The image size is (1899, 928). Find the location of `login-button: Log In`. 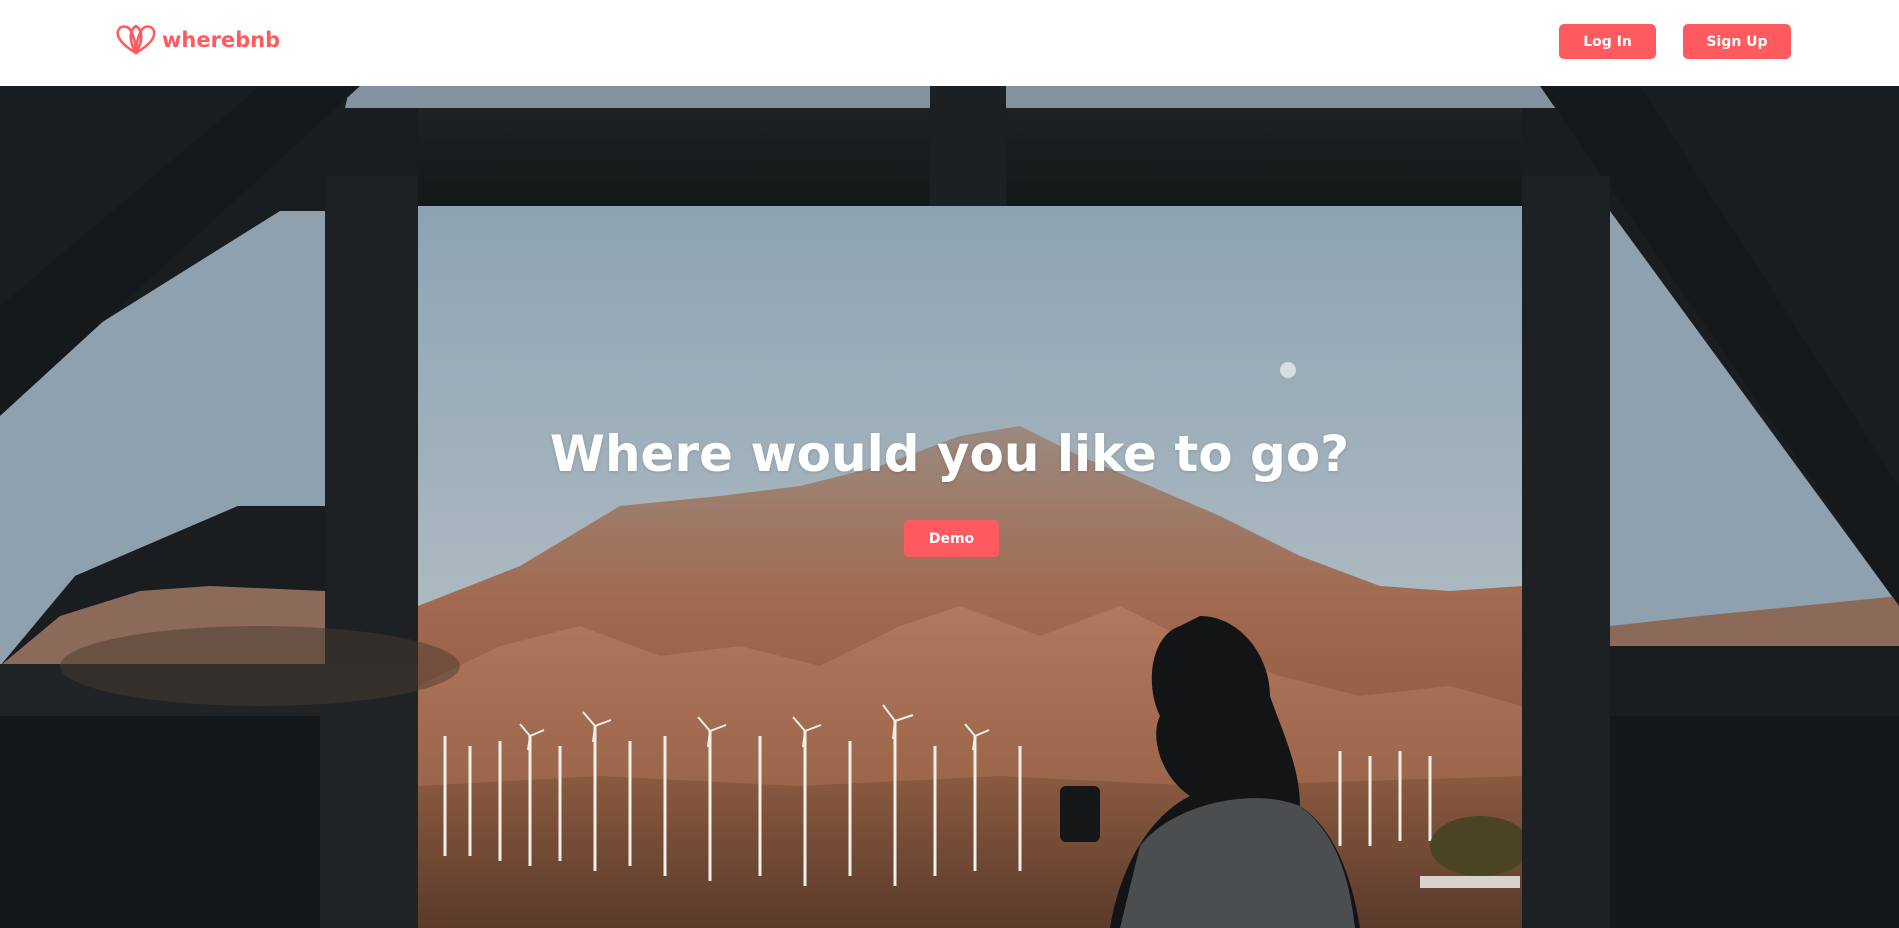

login-button: Log In is located at coordinates (1607, 41).